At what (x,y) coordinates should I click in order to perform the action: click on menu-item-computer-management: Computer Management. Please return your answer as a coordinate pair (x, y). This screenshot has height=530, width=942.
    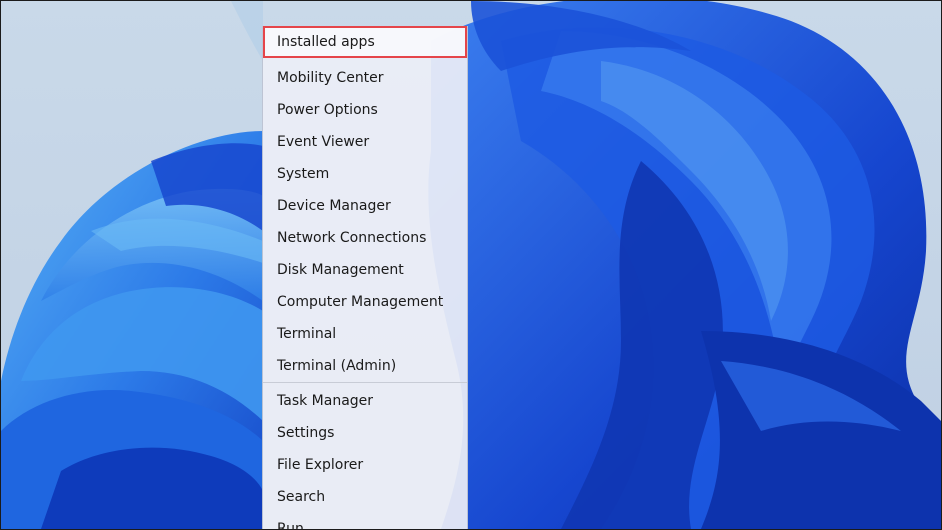
    Looking at the image, I should click on (365, 302).